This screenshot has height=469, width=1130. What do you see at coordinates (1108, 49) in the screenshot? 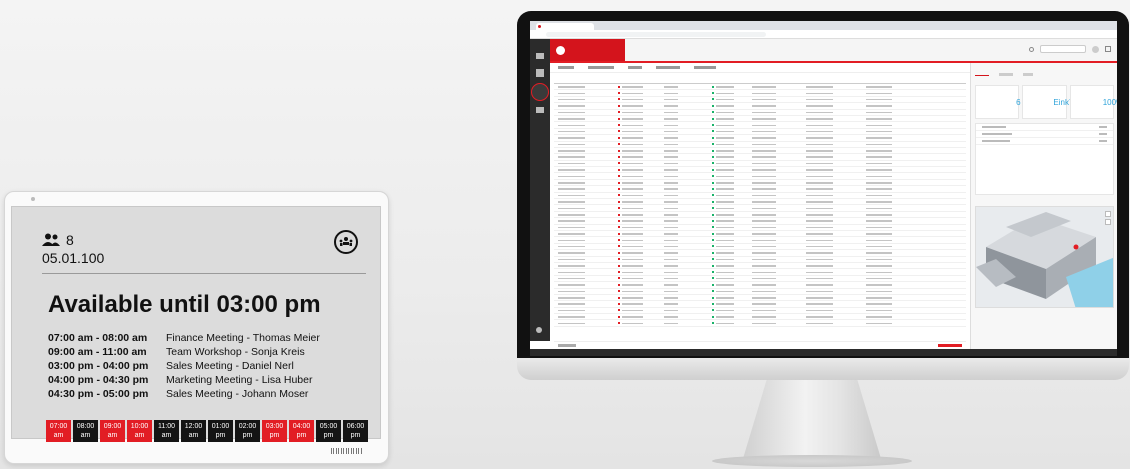
I see `logout-icon` at bounding box center [1108, 49].